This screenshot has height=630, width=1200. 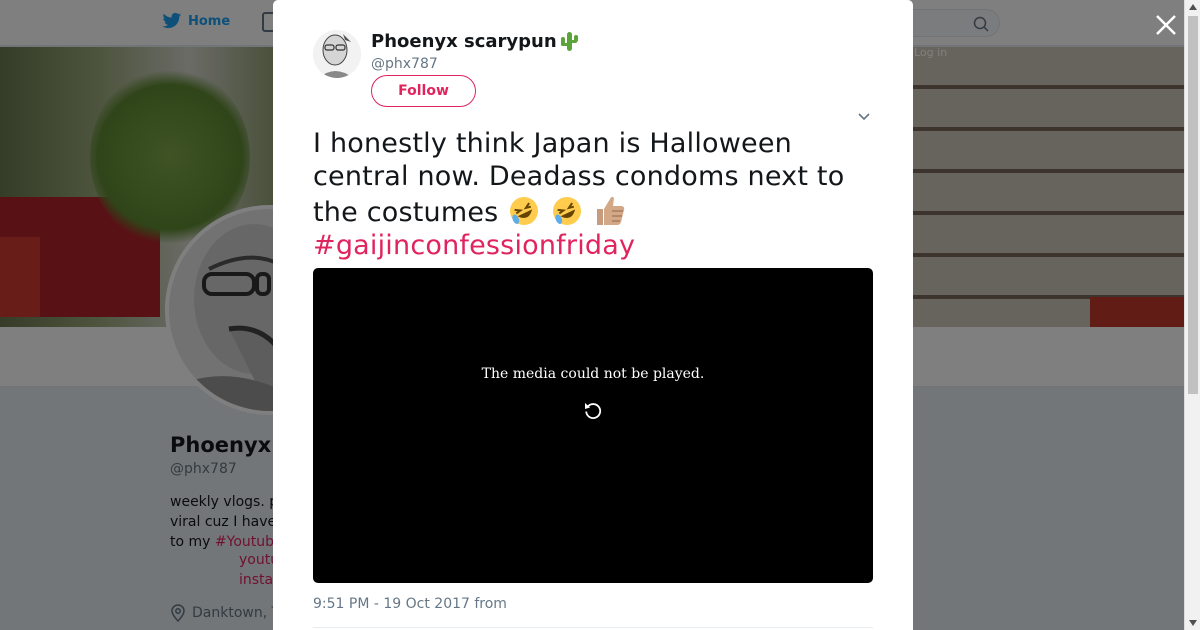 What do you see at coordinates (1193, 623) in the screenshot?
I see `scroll-down-arrow-icon` at bounding box center [1193, 623].